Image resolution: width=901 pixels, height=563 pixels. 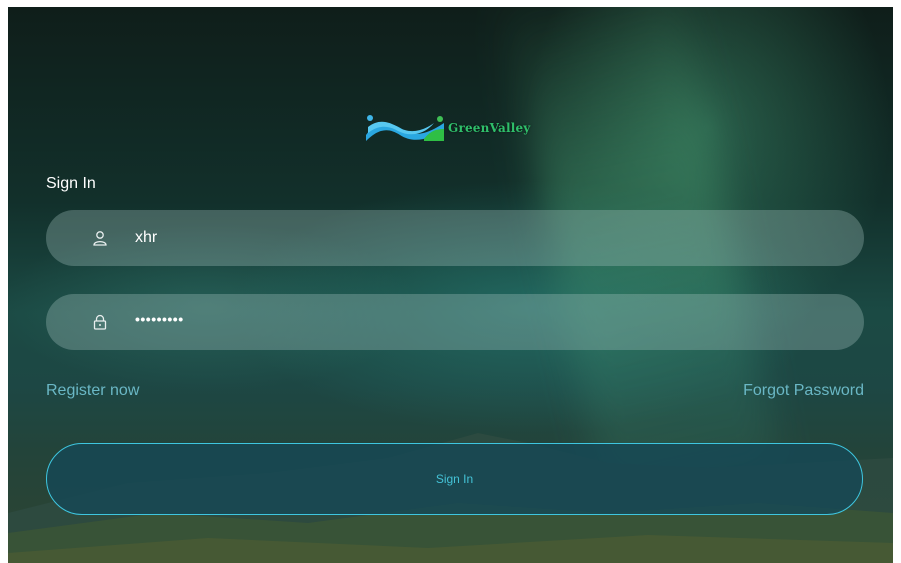 What do you see at coordinates (455, 322) in the screenshot?
I see `password-field: •••••••••` at bounding box center [455, 322].